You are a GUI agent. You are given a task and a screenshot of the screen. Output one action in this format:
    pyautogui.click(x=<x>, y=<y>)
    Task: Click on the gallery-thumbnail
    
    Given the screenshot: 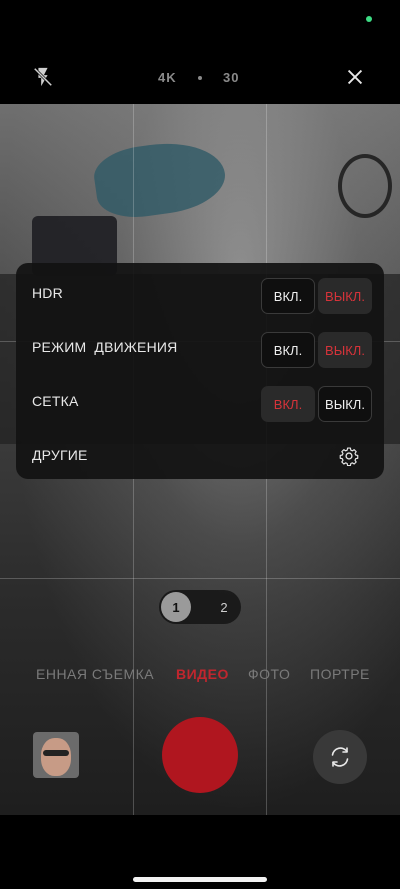 What is the action you would take?
    pyautogui.click(x=56, y=755)
    